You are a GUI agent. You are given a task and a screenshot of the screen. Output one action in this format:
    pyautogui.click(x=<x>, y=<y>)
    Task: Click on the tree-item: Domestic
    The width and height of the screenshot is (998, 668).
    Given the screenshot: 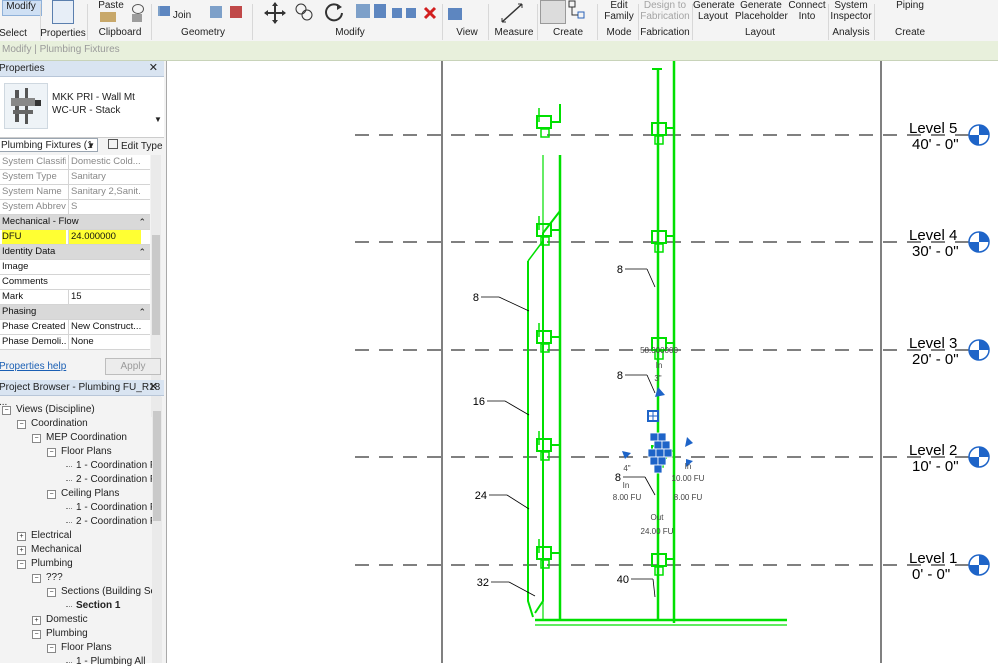 What is the action you would take?
    pyautogui.click(x=67, y=619)
    